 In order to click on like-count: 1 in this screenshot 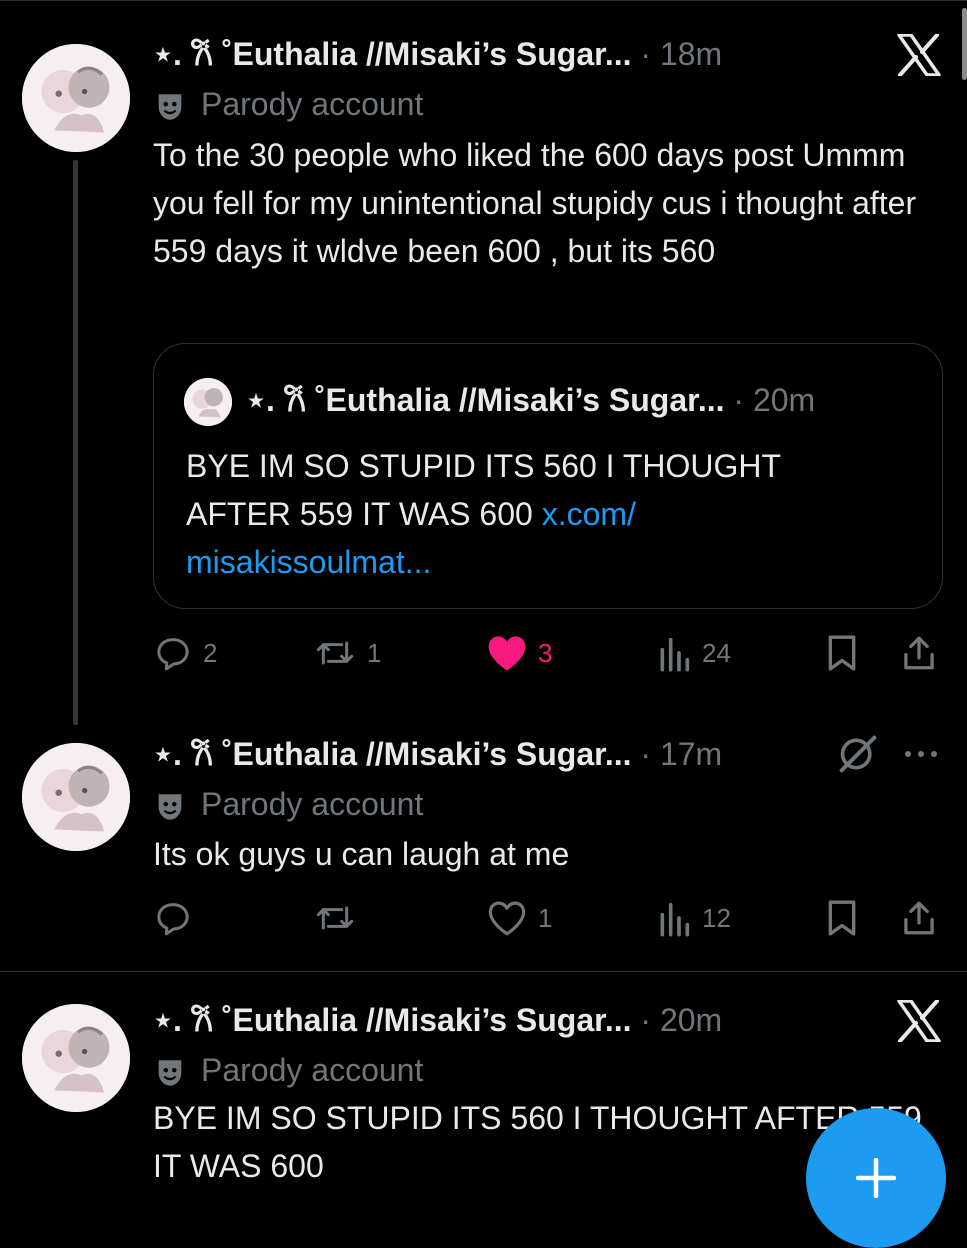, I will do `click(545, 917)`.